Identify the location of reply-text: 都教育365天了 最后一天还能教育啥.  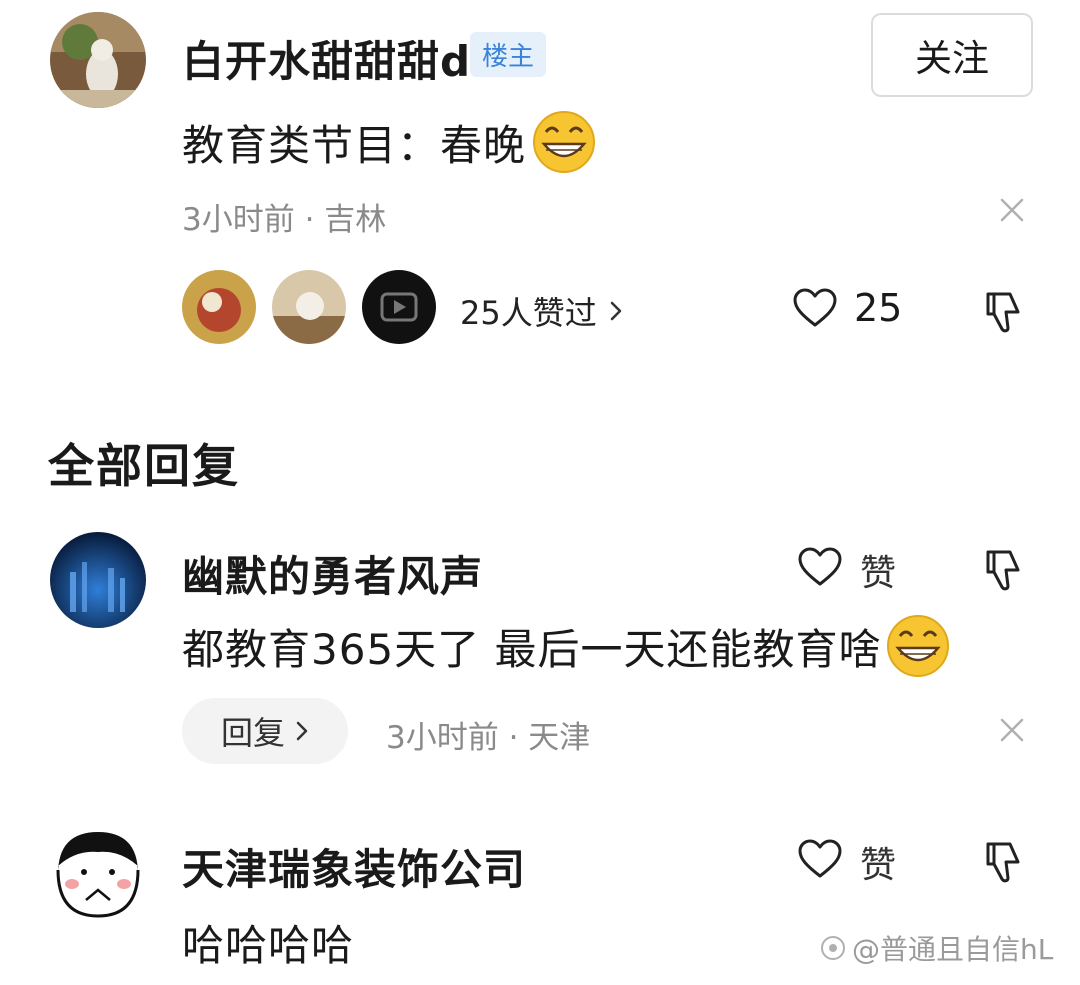
(566, 646).